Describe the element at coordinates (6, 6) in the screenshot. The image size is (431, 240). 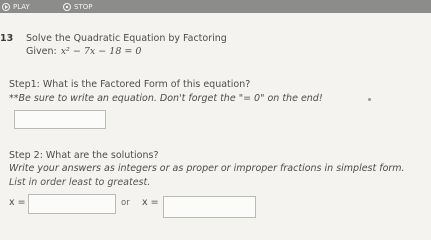
I see `play-icon` at that location.